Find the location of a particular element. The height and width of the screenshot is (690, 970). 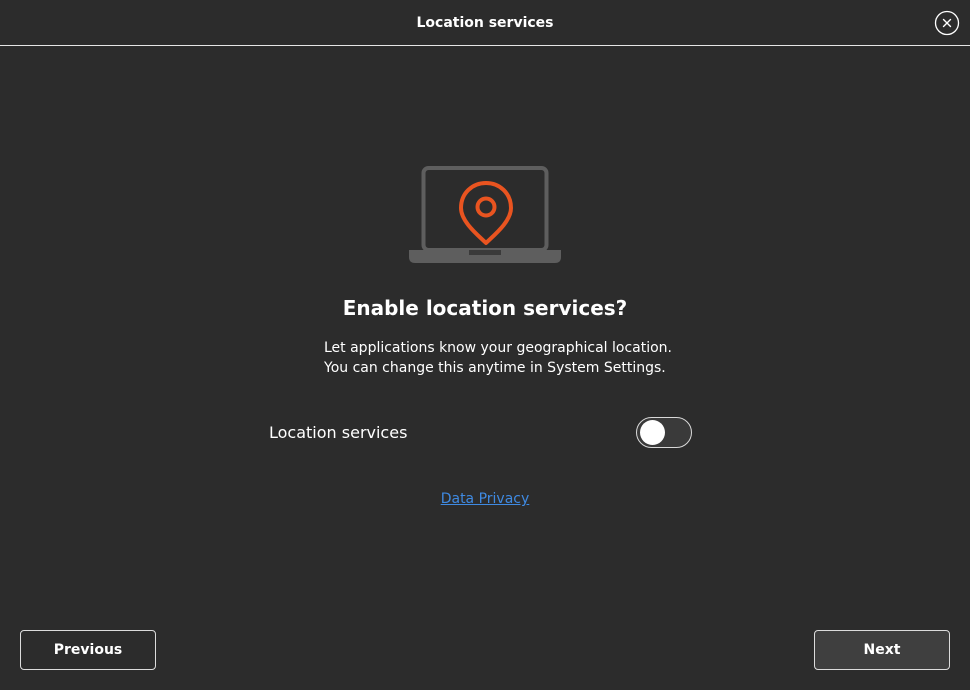

title-bar: Location services is located at coordinates (485, 23).